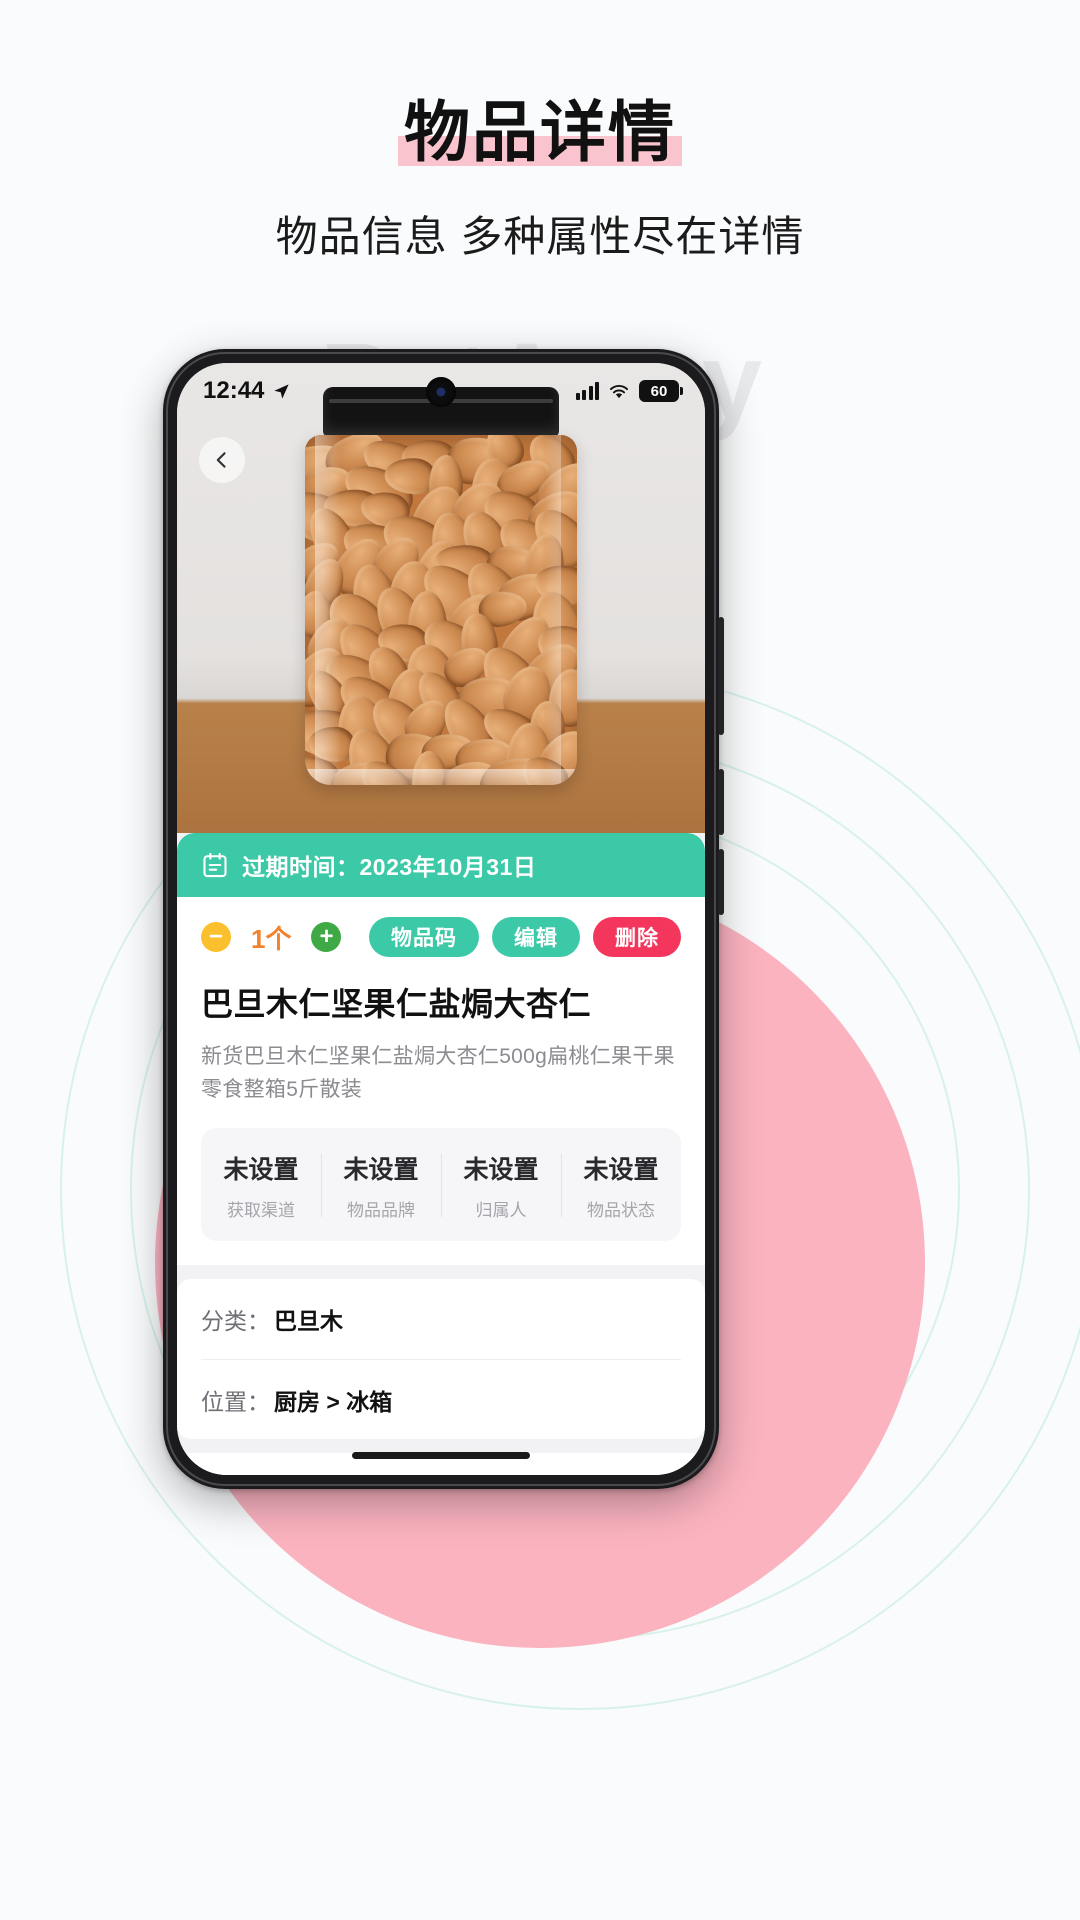 Image resolution: width=1080 pixels, height=1920 pixels. I want to click on jar-body, so click(441, 610).